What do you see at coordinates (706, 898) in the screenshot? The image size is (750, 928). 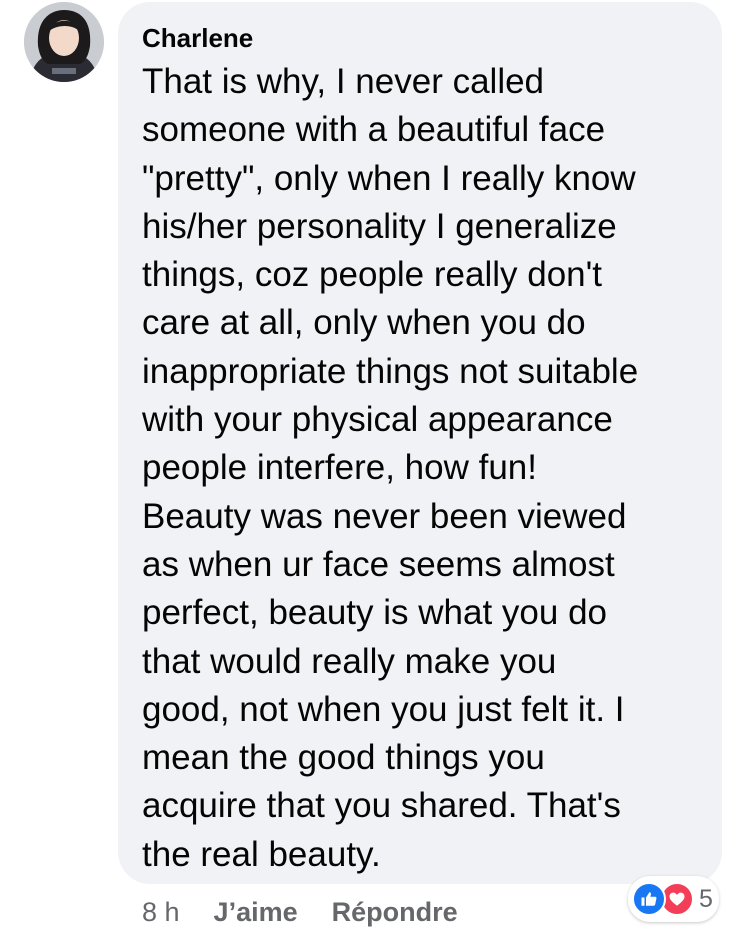 I see `reaction-count: 5` at bounding box center [706, 898].